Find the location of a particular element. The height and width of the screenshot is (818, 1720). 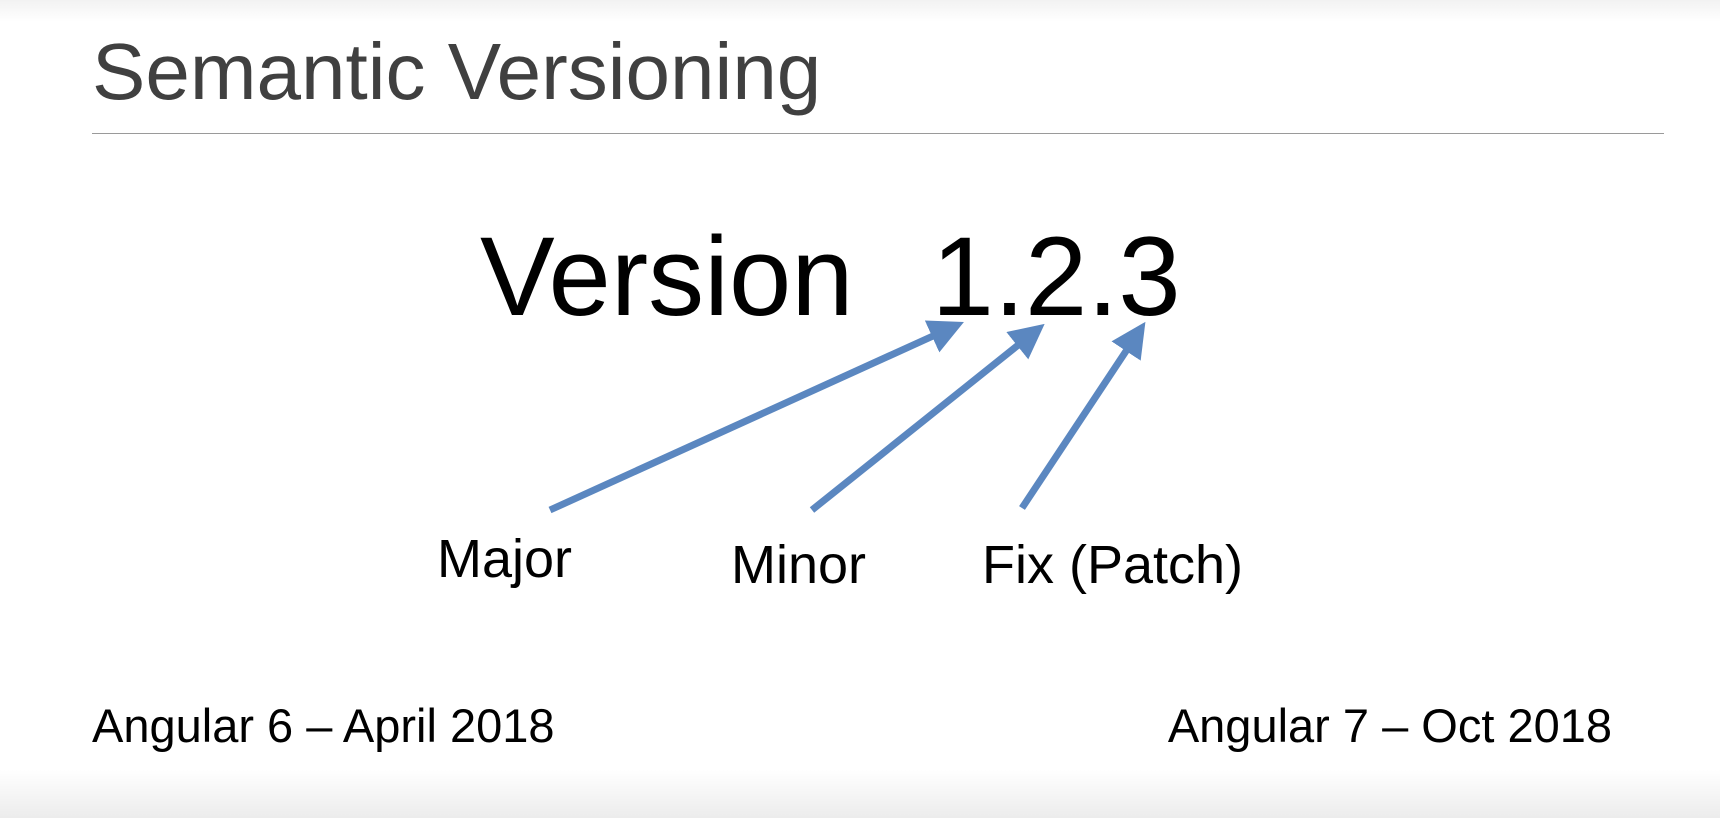

major-arrow is located at coordinates (756, 417).